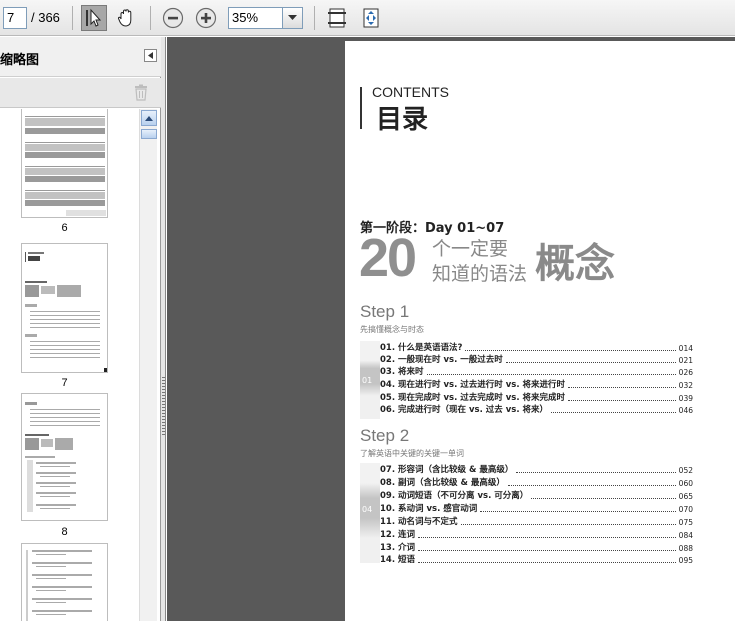 This screenshot has width=735, height=621. Describe the element at coordinates (64, 308) in the screenshot. I see `thumbnail-page-current` at that location.